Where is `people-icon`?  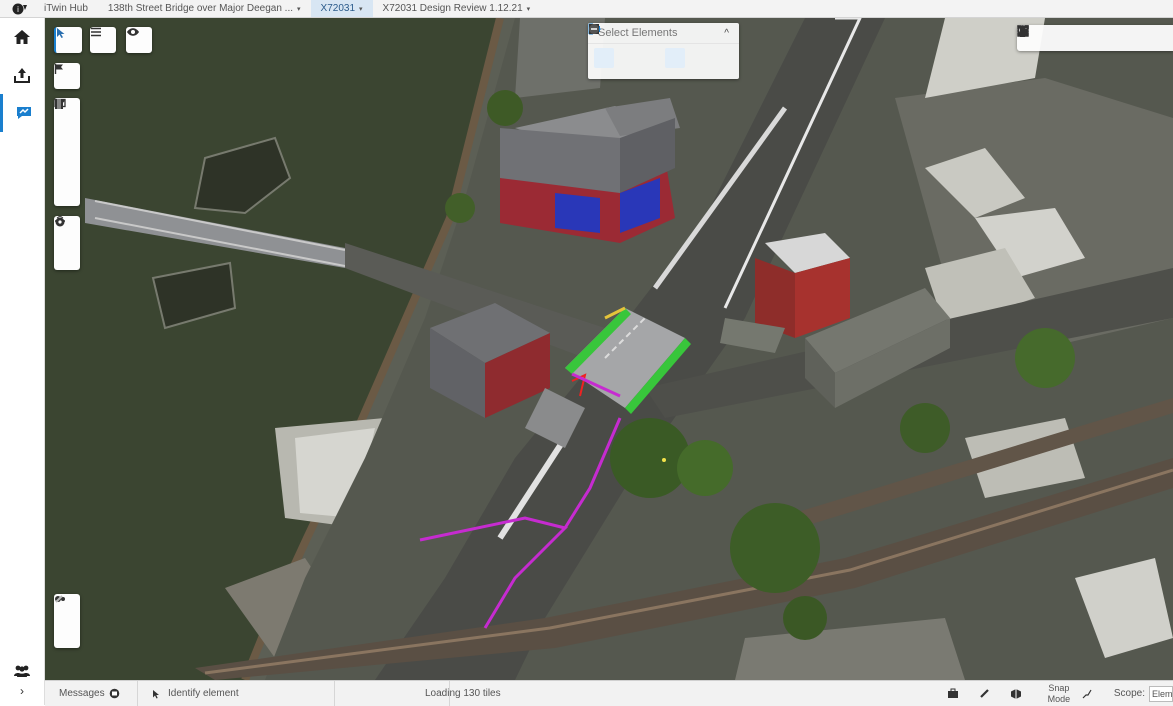 people-icon is located at coordinates (22, 671).